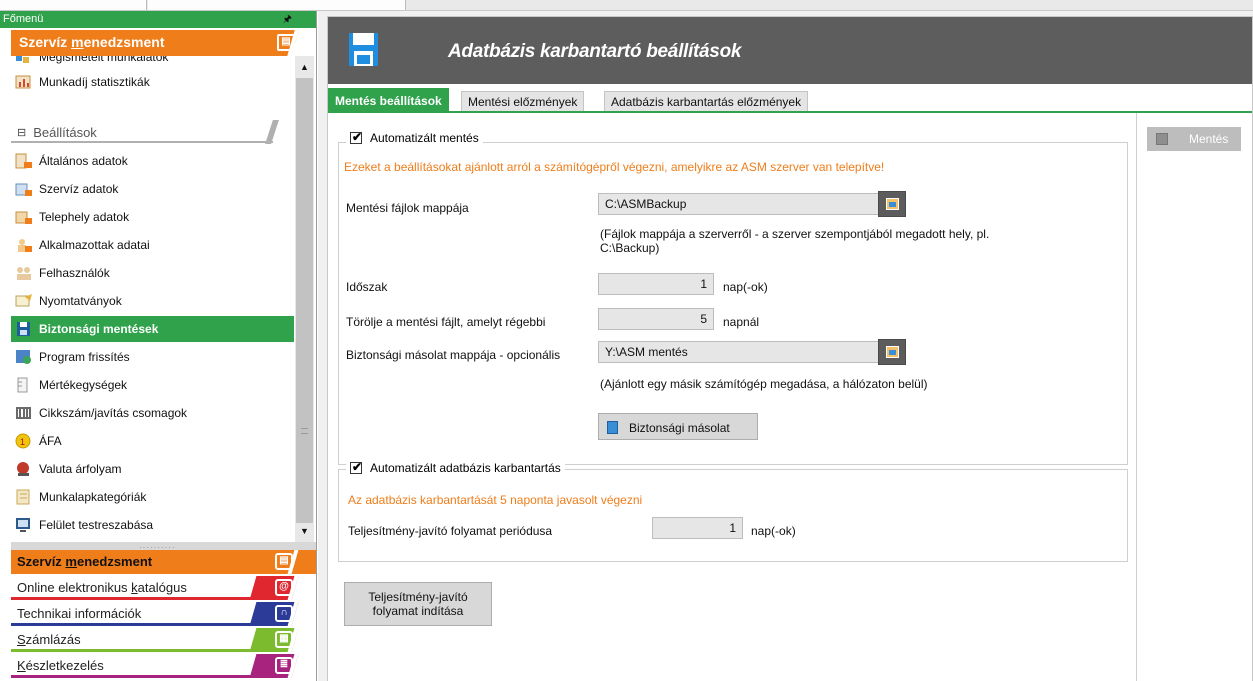  What do you see at coordinates (24, 469) in the screenshot?
I see `currency-icon` at bounding box center [24, 469].